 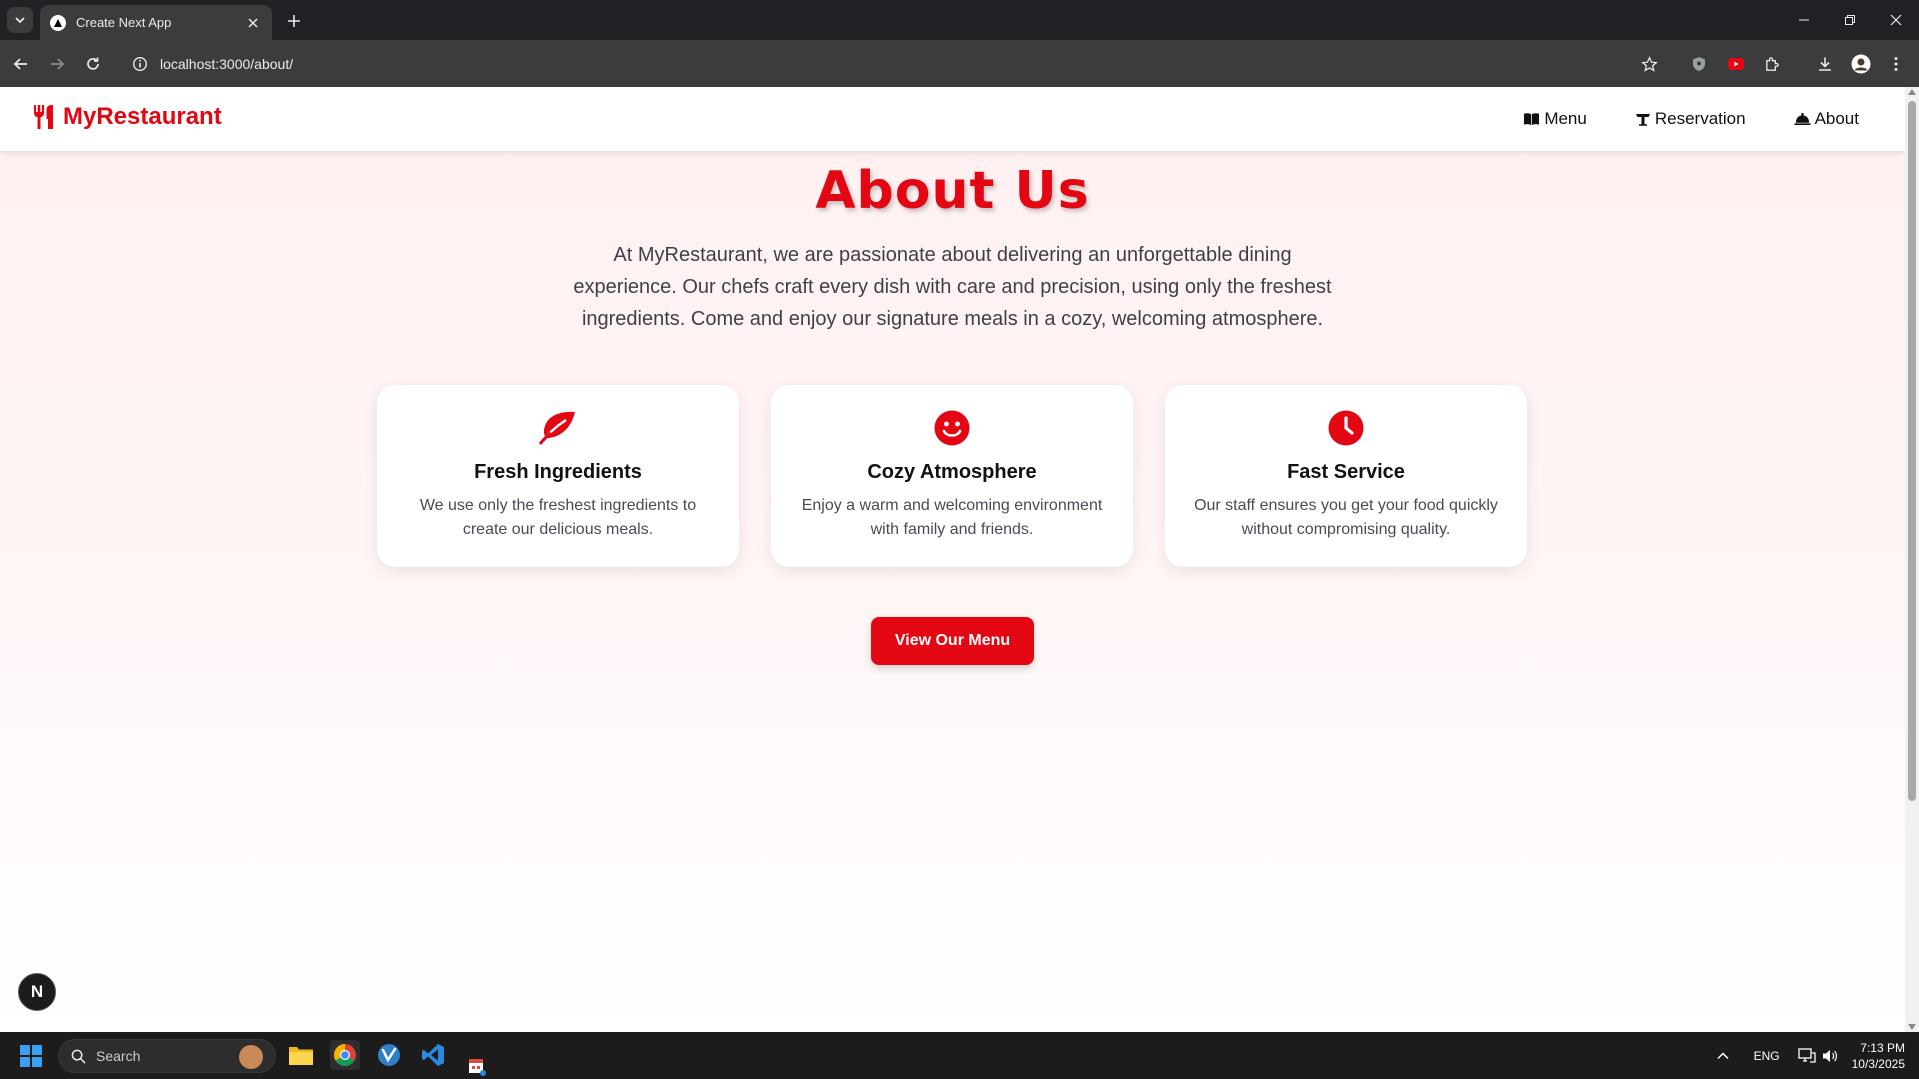 What do you see at coordinates (952, 119) in the screenshot?
I see `site-navbar: MyRestaurant Menu Reservation About` at bounding box center [952, 119].